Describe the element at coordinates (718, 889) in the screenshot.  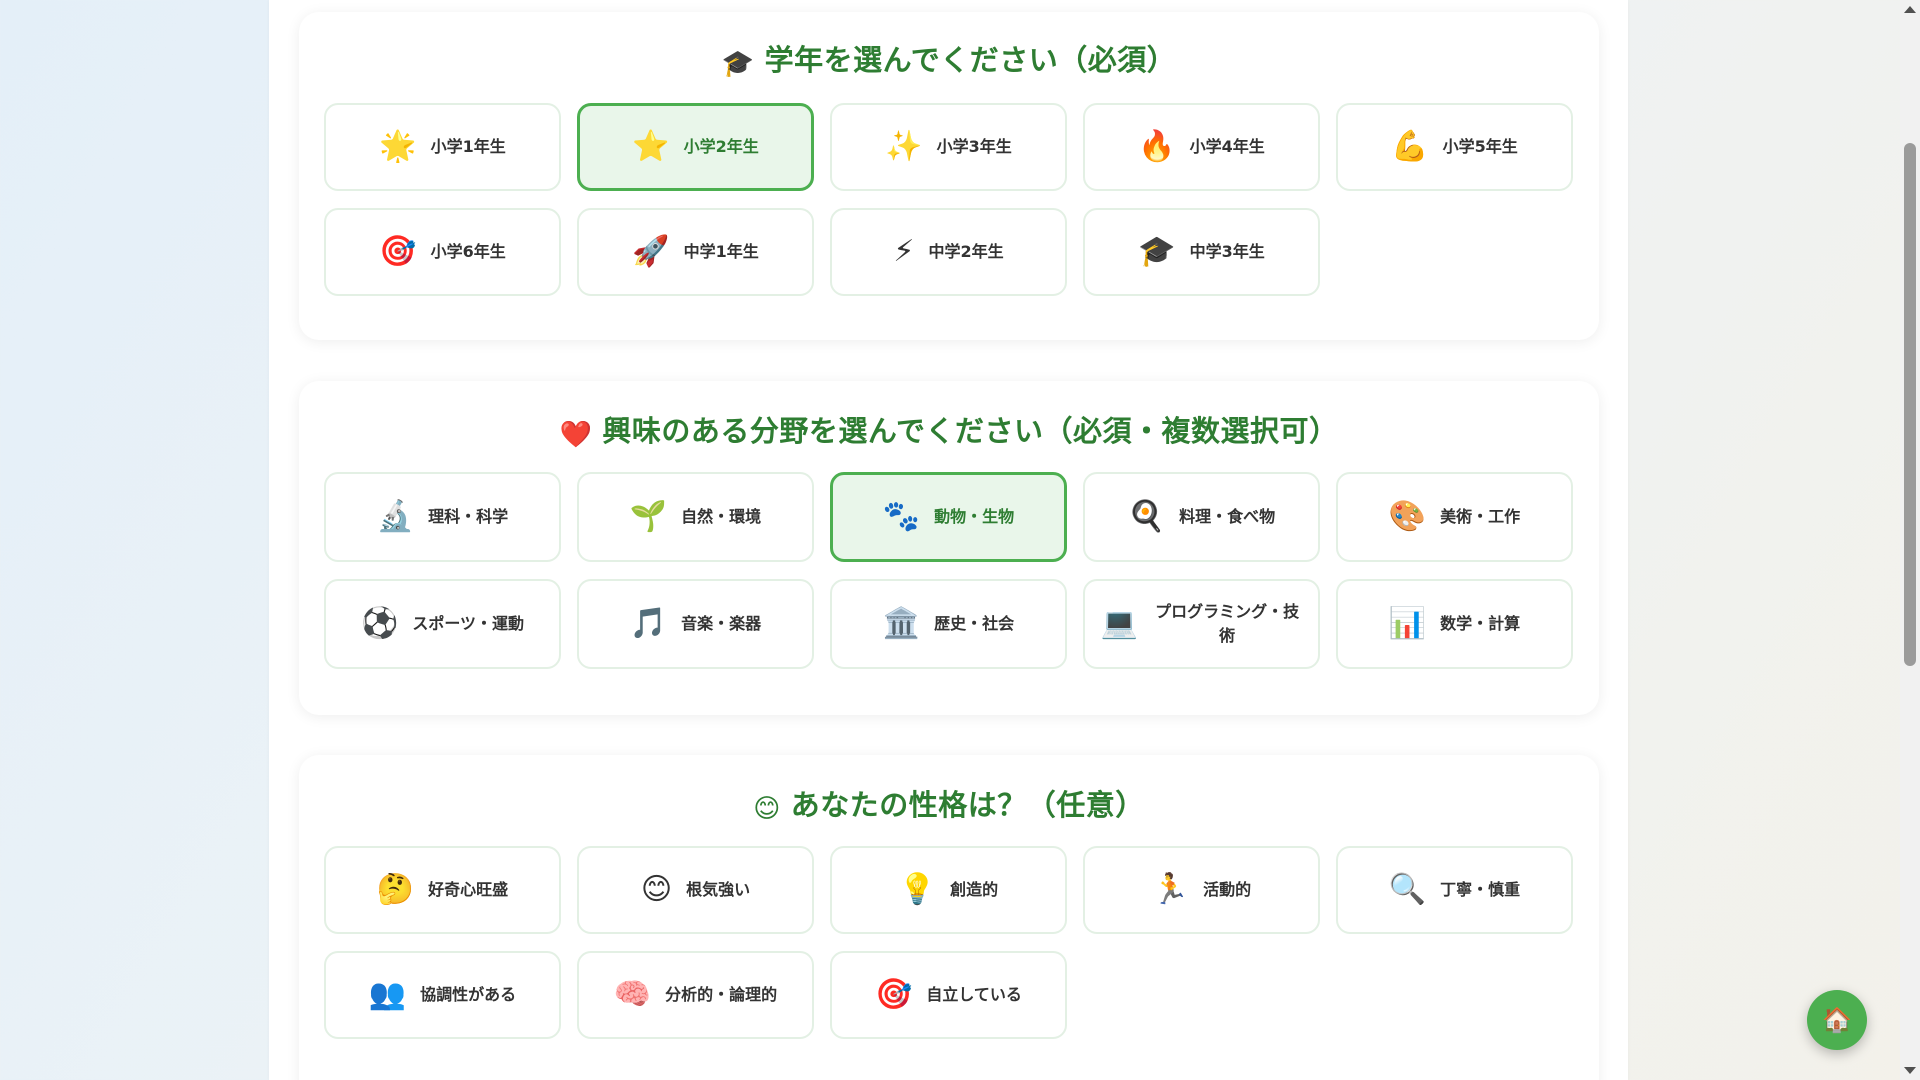
I see `personality-option-label: 根気強い` at that location.